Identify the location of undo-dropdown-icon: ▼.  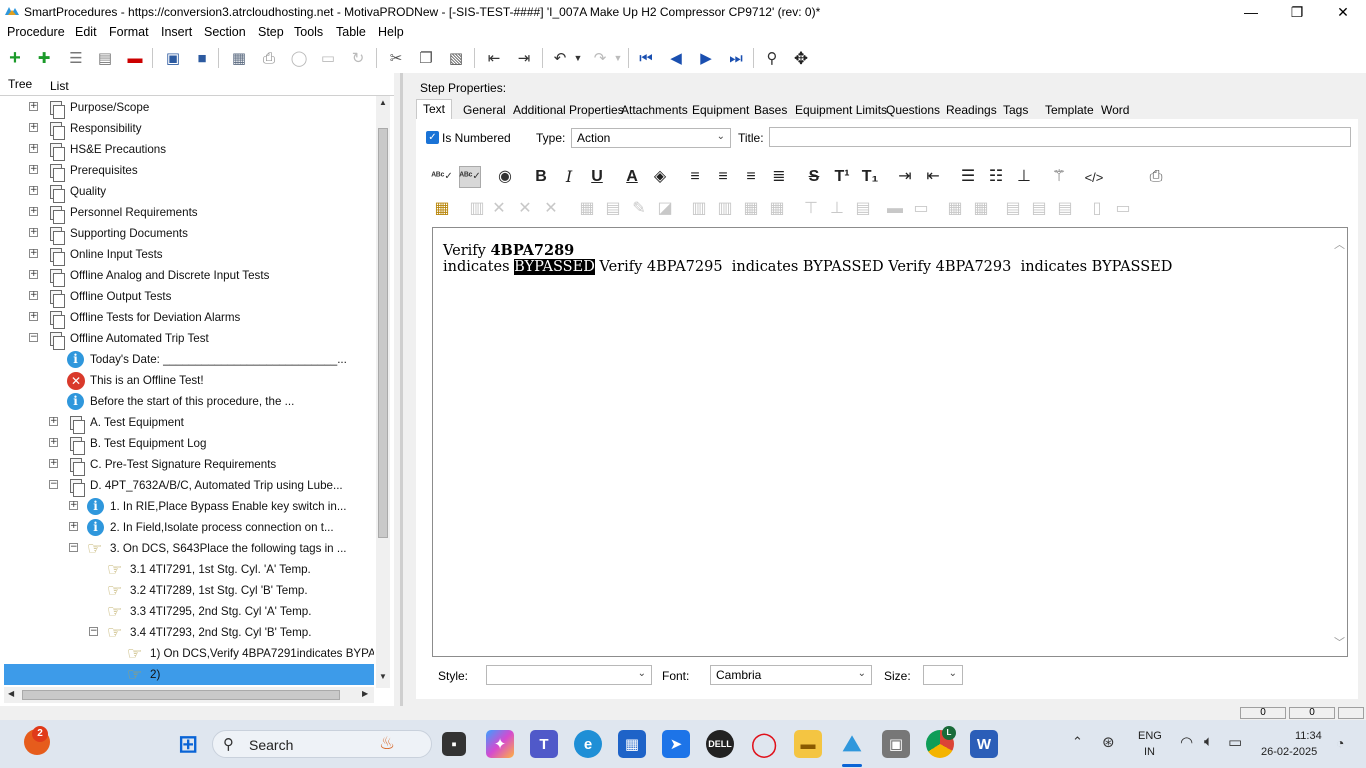
(578, 58).